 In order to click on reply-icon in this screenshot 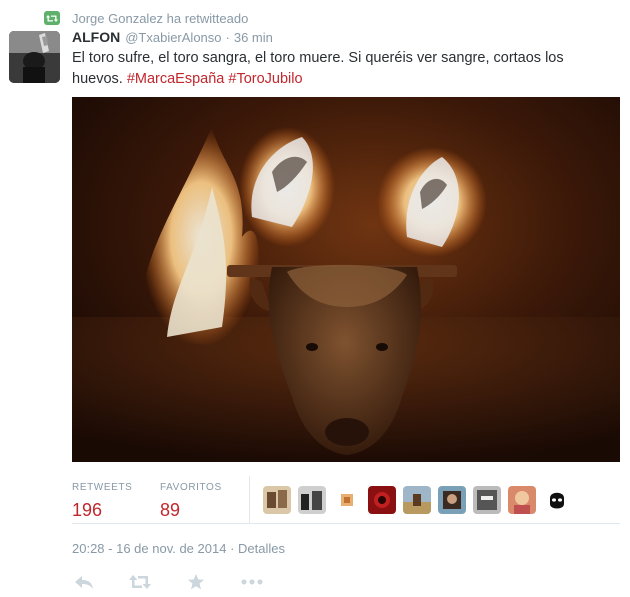, I will do `click(84, 582)`.